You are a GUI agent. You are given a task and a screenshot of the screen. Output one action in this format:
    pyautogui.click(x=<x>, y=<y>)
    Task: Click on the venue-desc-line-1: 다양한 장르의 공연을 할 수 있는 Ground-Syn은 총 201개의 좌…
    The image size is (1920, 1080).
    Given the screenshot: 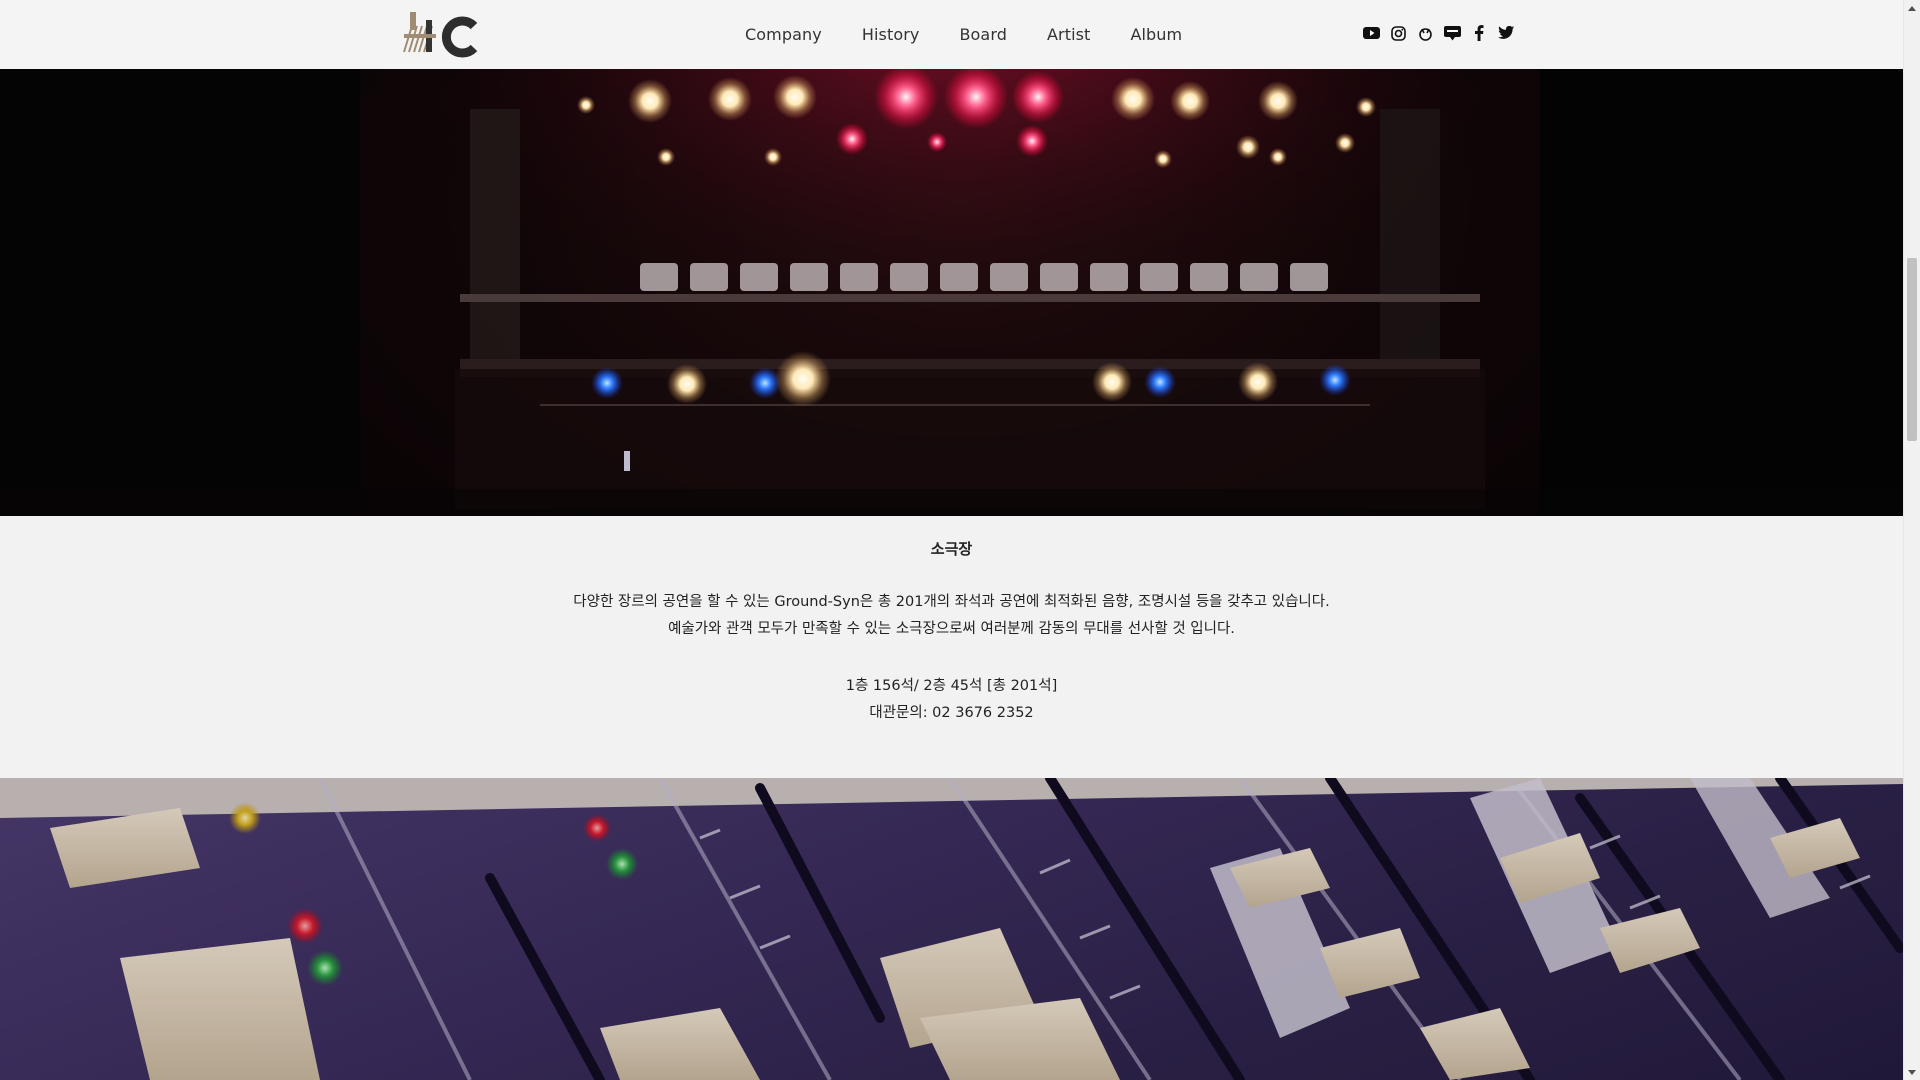 What is the action you would take?
    pyautogui.click(x=951, y=602)
    